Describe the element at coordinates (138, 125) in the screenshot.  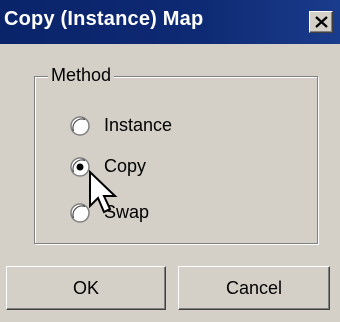
I see `radio-instance-label: Instance` at that location.